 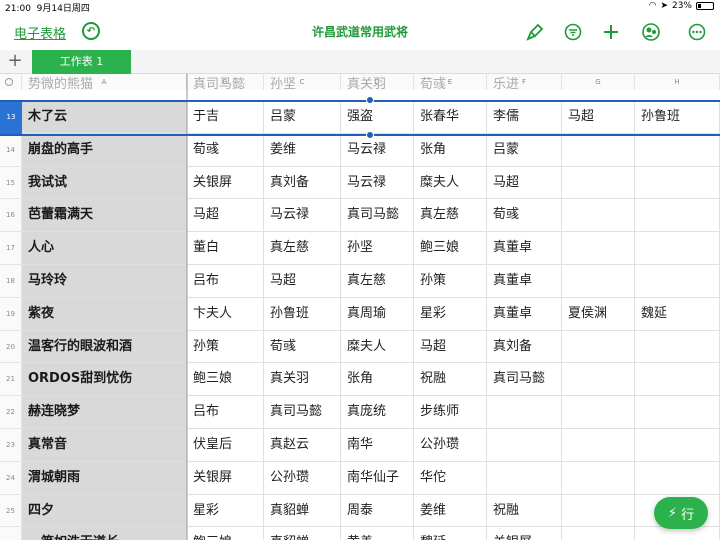 What do you see at coordinates (11, 445) in the screenshot?
I see `row-header-23: 23` at bounding box center [11, 445].